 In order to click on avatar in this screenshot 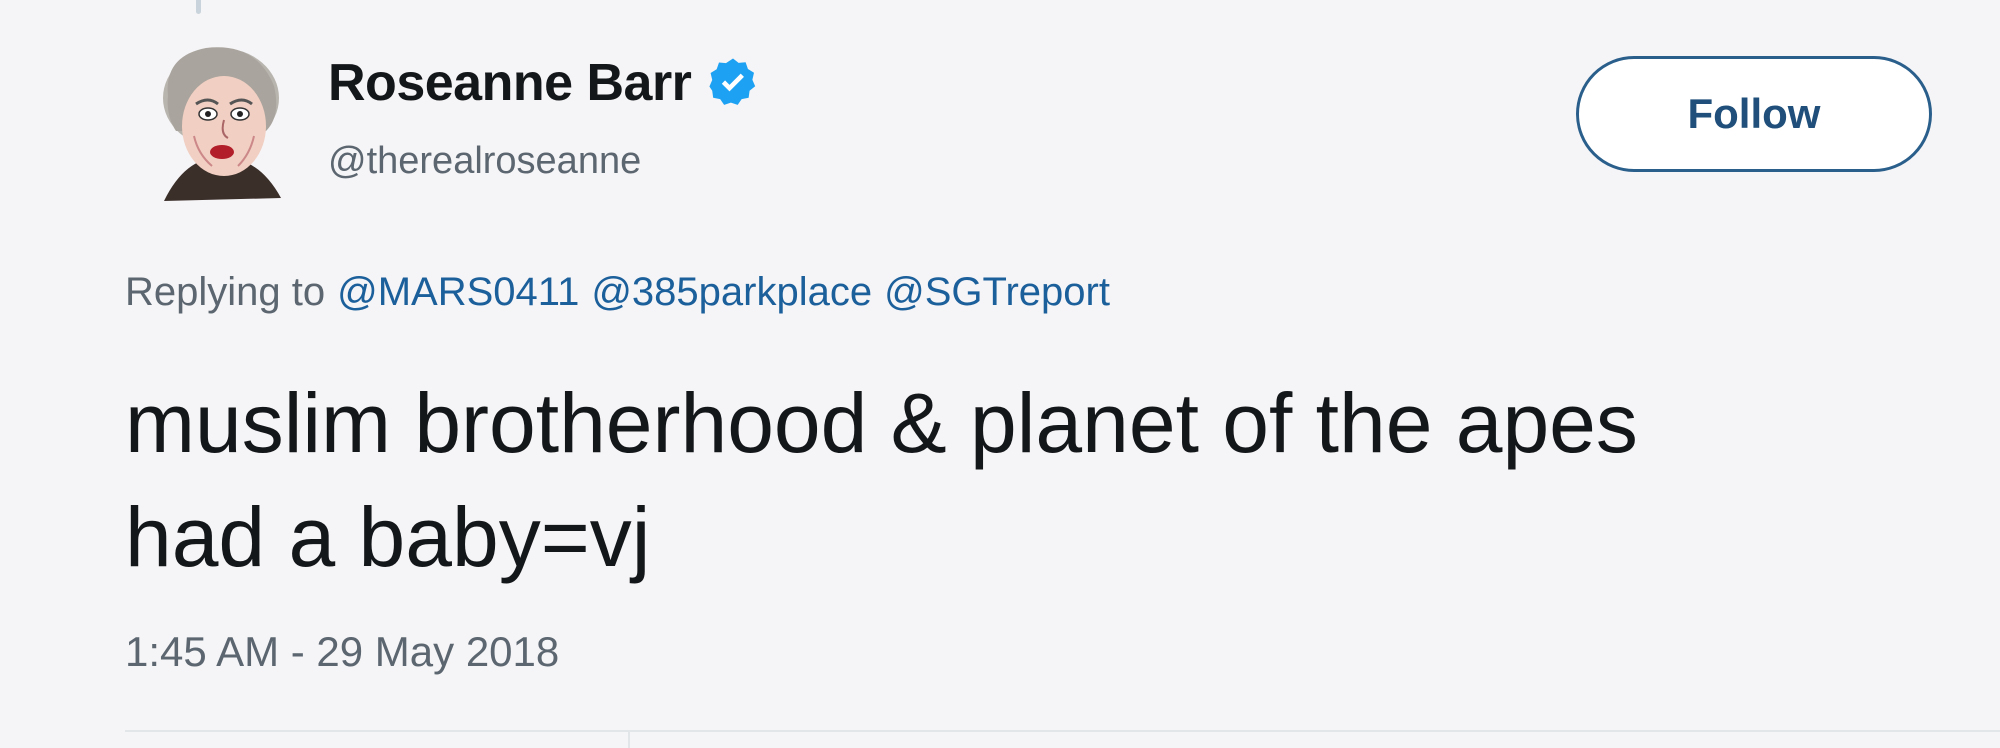, I will do `click(221, 121)`.